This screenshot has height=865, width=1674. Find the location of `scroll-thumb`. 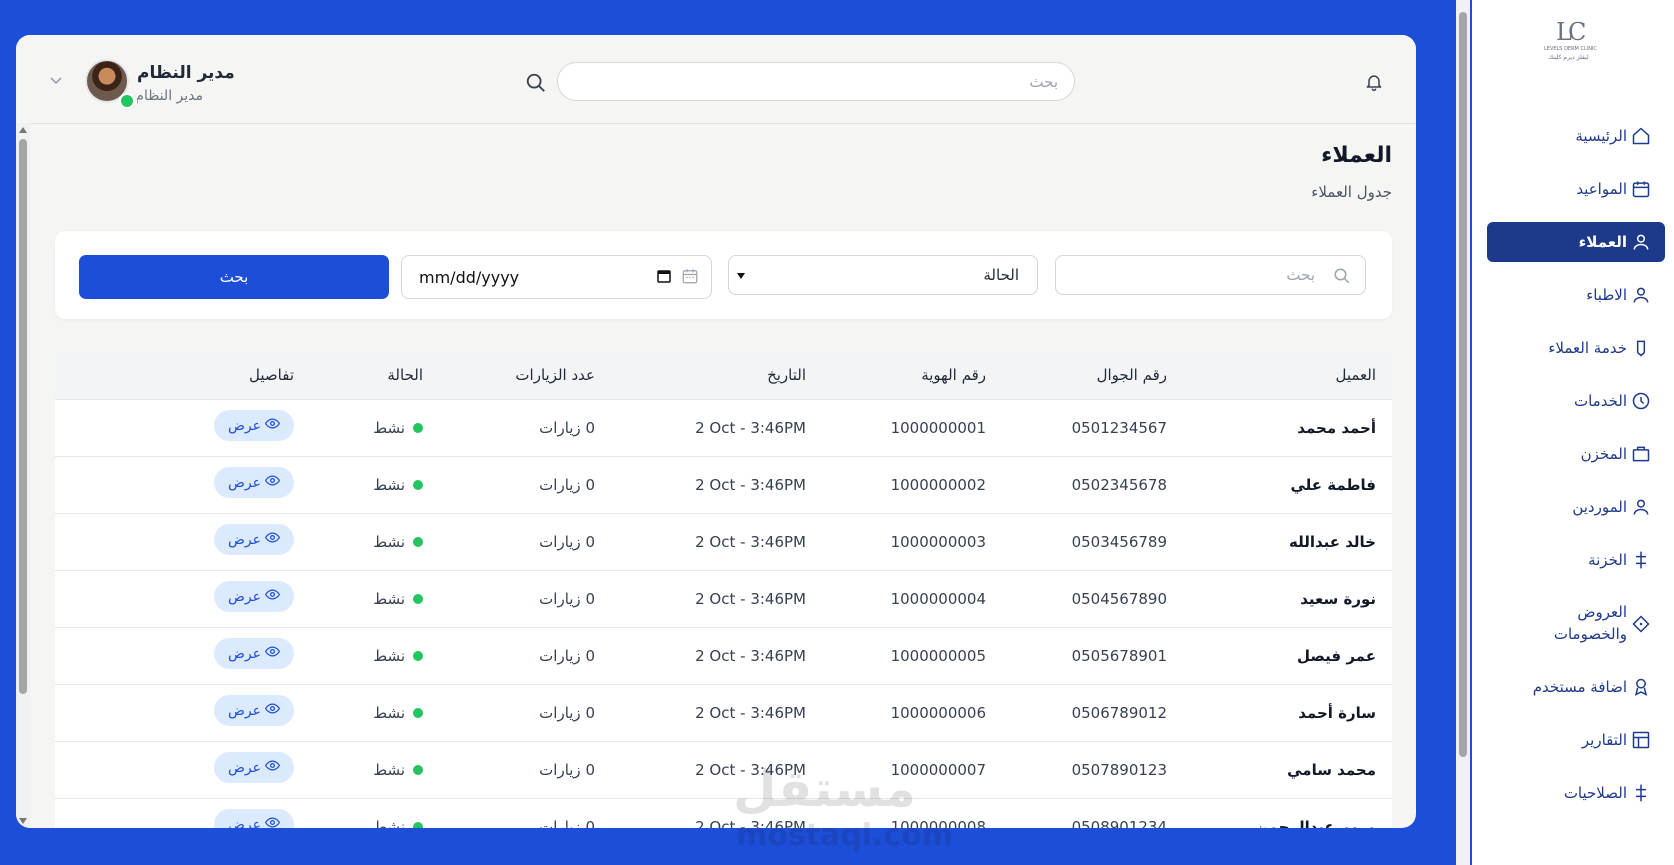

scroll-thumb is located at coordinates (23, 416).